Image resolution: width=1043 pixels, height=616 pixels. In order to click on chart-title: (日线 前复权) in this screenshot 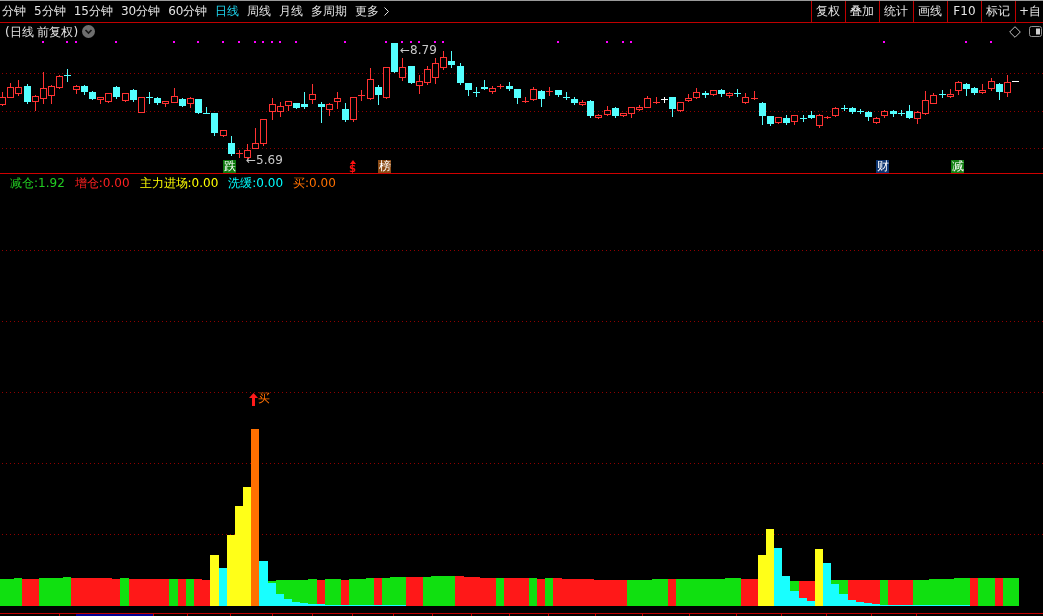, I will do `click(42, 31)`.